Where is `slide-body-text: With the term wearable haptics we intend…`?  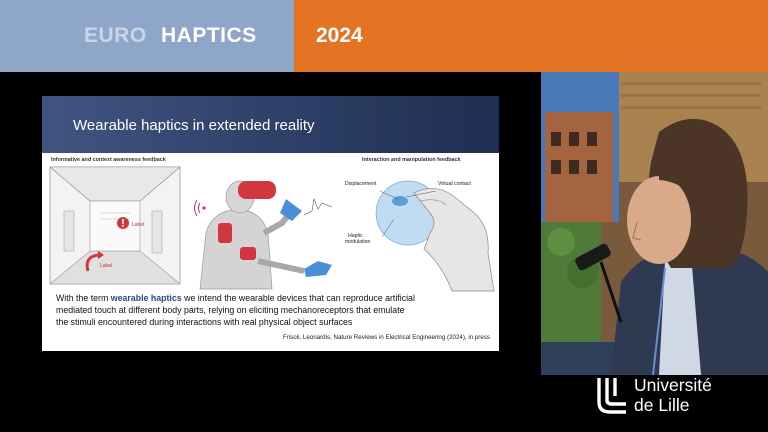 slide-body-text: With the term wearable haptics we intend… is located at coordinates (274, 310).